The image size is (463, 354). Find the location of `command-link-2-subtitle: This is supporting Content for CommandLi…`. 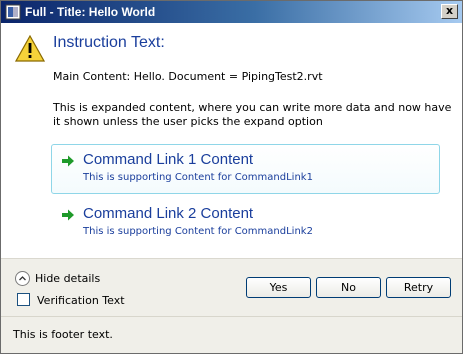

command-link-2-subtitle: This is supporting Content for CommandLi… is located at coordinates (198, 231).